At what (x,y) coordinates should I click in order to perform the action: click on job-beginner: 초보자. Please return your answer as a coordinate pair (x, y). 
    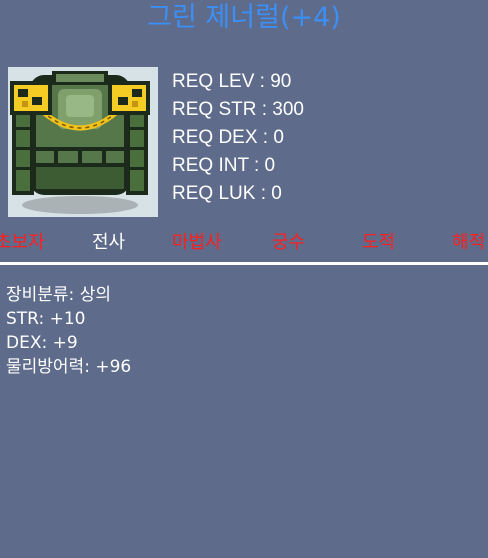
    Looking at the image, I should click on (22, 242).